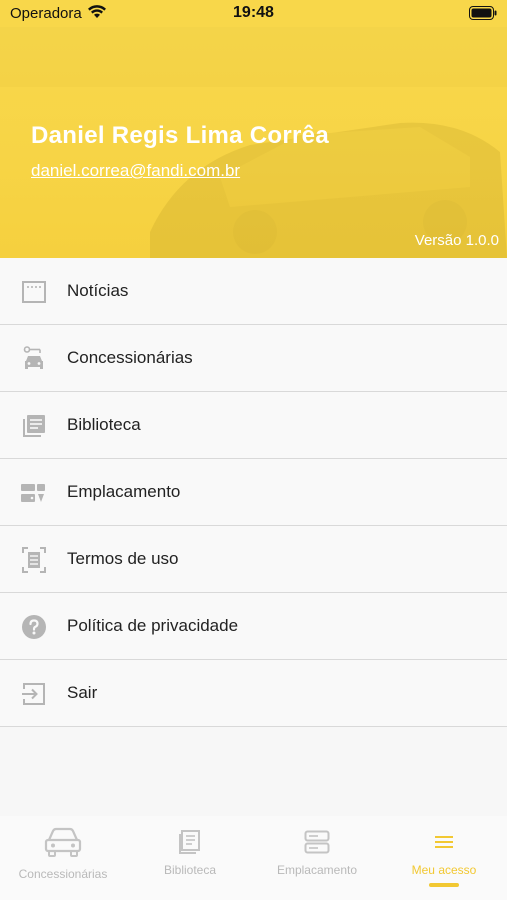 This screenshot has width=507, height=900. I want to click on menu-item-label: Sair, so click(82, 692).